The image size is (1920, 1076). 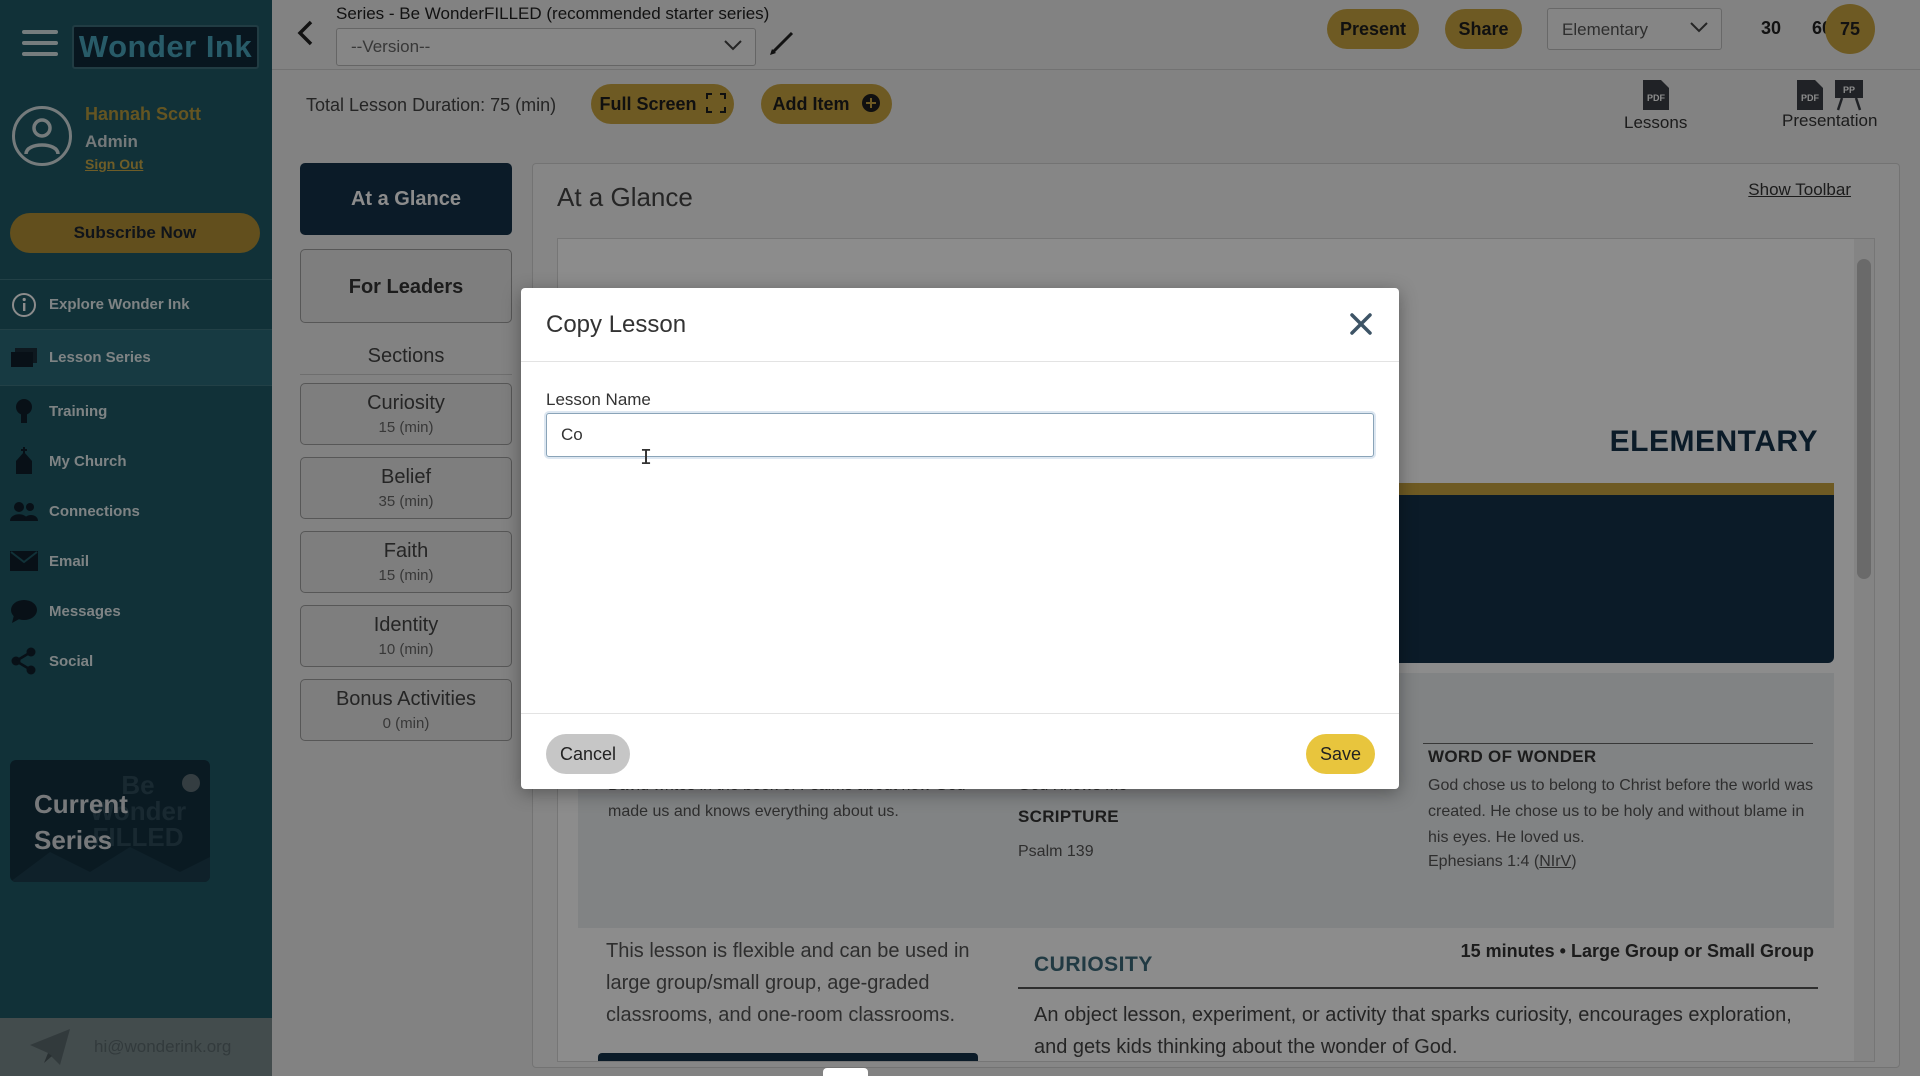 I want to click on dialog-title: Copy Lesson, so click(x=616, y=324).